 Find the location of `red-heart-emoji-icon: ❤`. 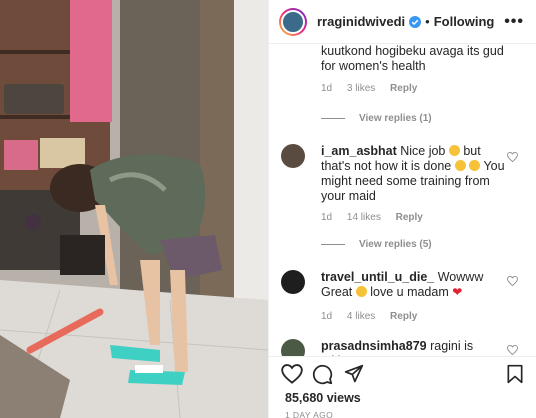

red-heart-emoji-icon: ❤ is located at coordinates (457, 292).